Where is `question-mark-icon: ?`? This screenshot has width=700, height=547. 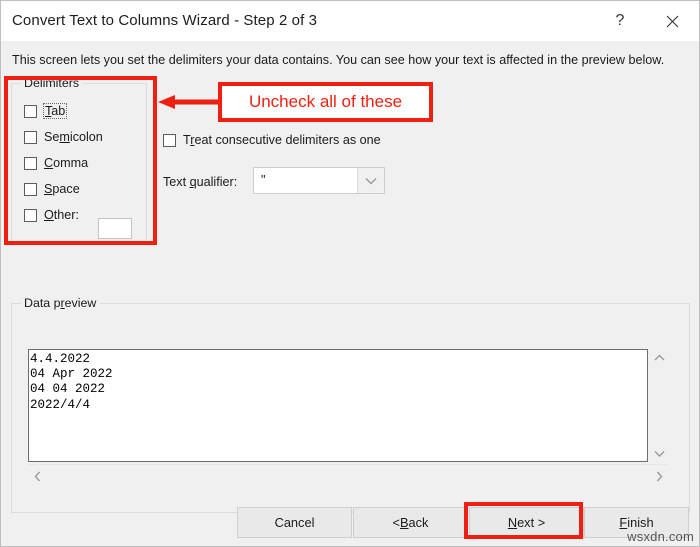
question-mark-icon: ? is located at coordinates (620, 20).